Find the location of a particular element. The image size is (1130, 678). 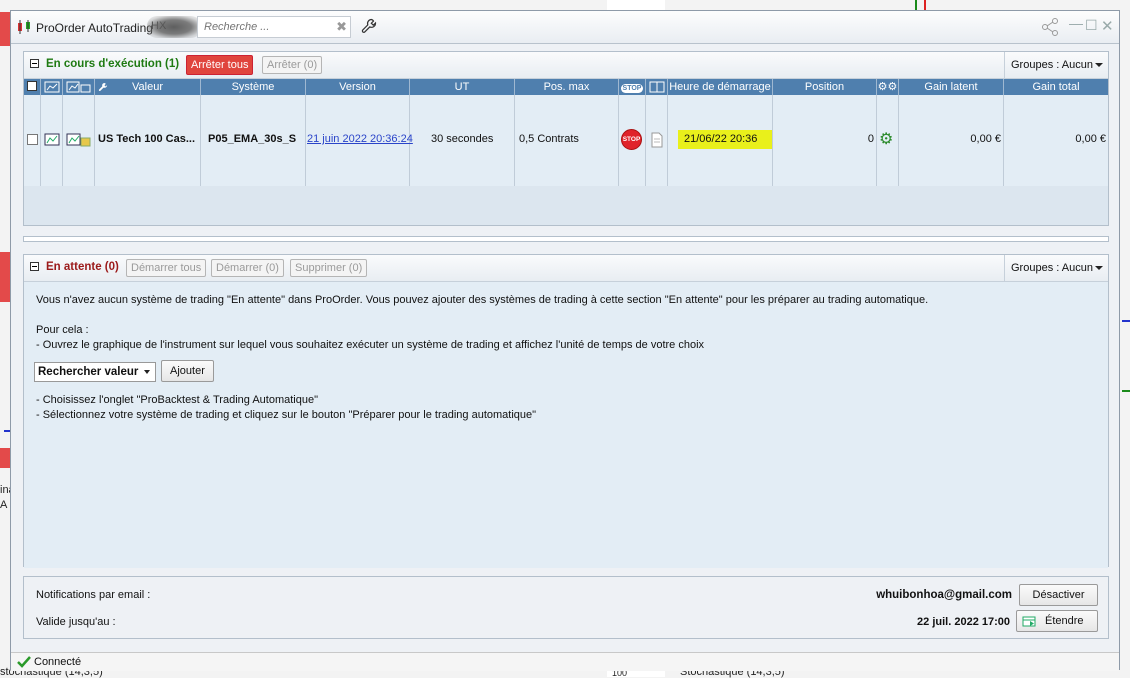

connection-status: Connecté is located at coordinates (58, 662).